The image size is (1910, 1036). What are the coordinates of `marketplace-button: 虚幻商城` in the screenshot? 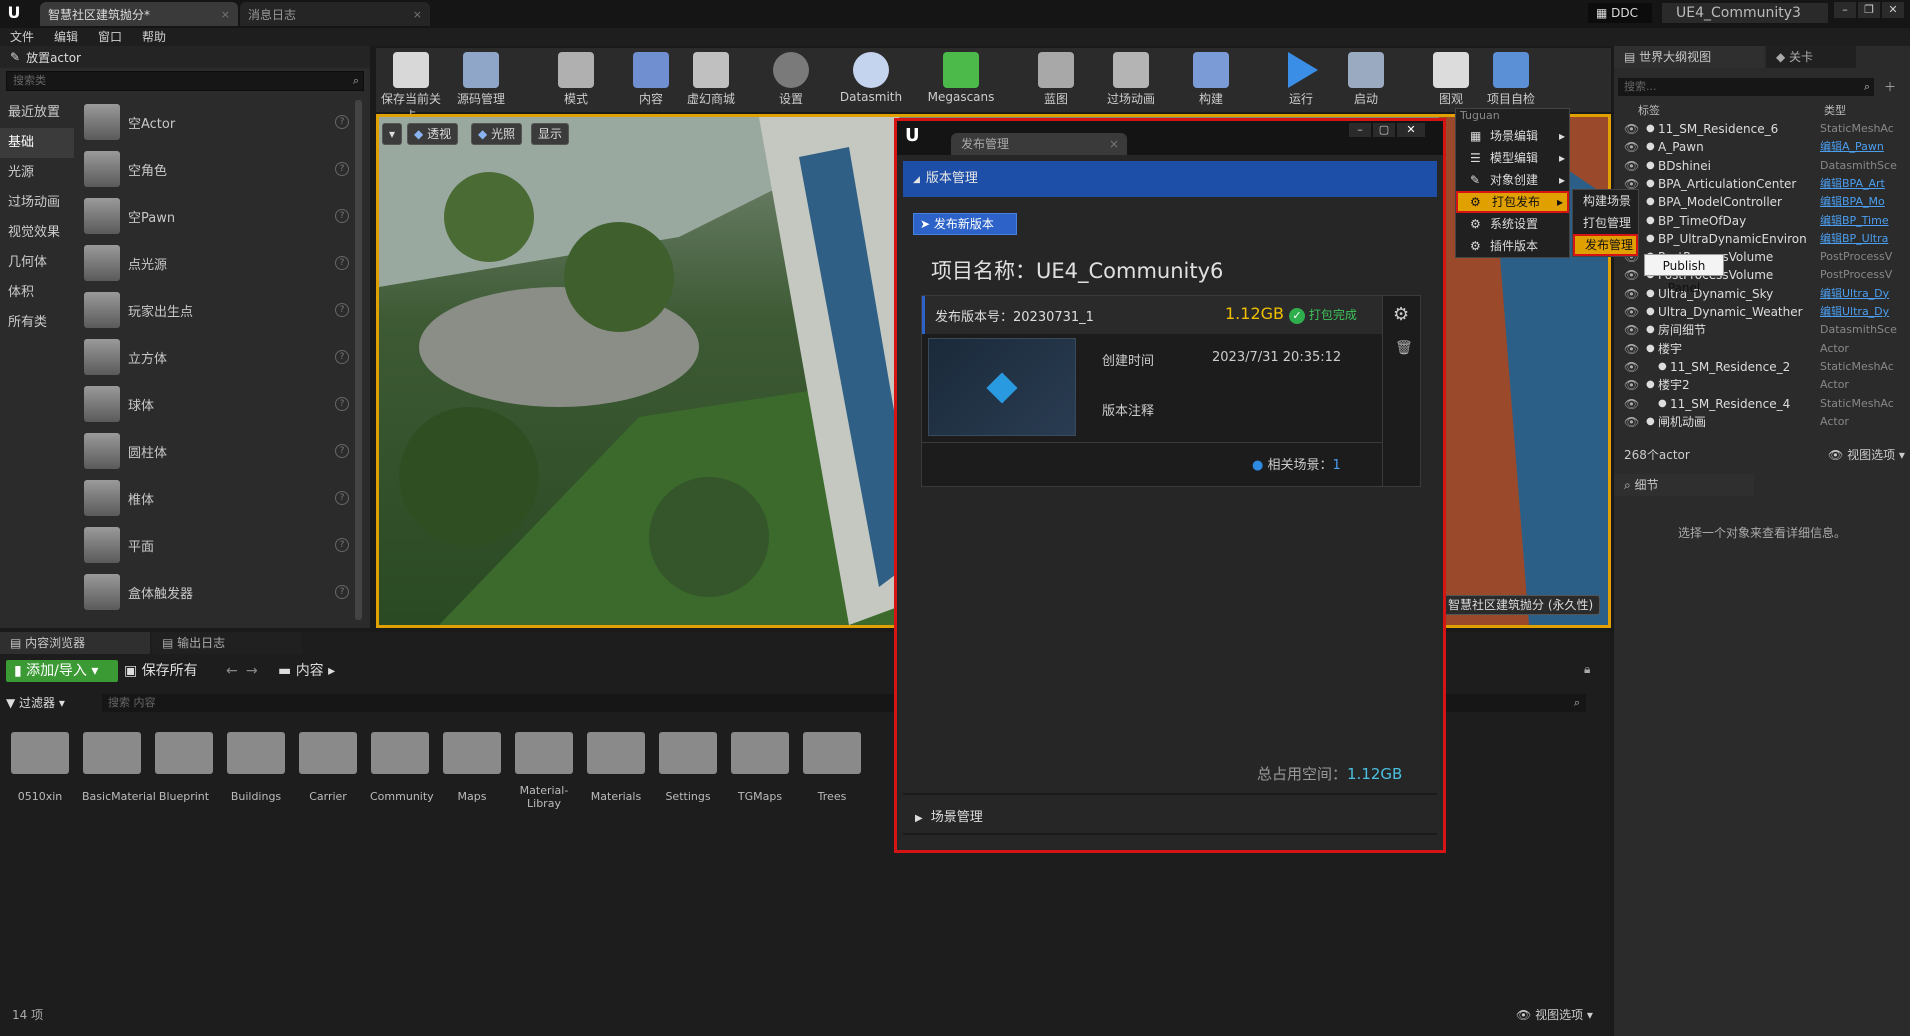 It's located at (711, 80).